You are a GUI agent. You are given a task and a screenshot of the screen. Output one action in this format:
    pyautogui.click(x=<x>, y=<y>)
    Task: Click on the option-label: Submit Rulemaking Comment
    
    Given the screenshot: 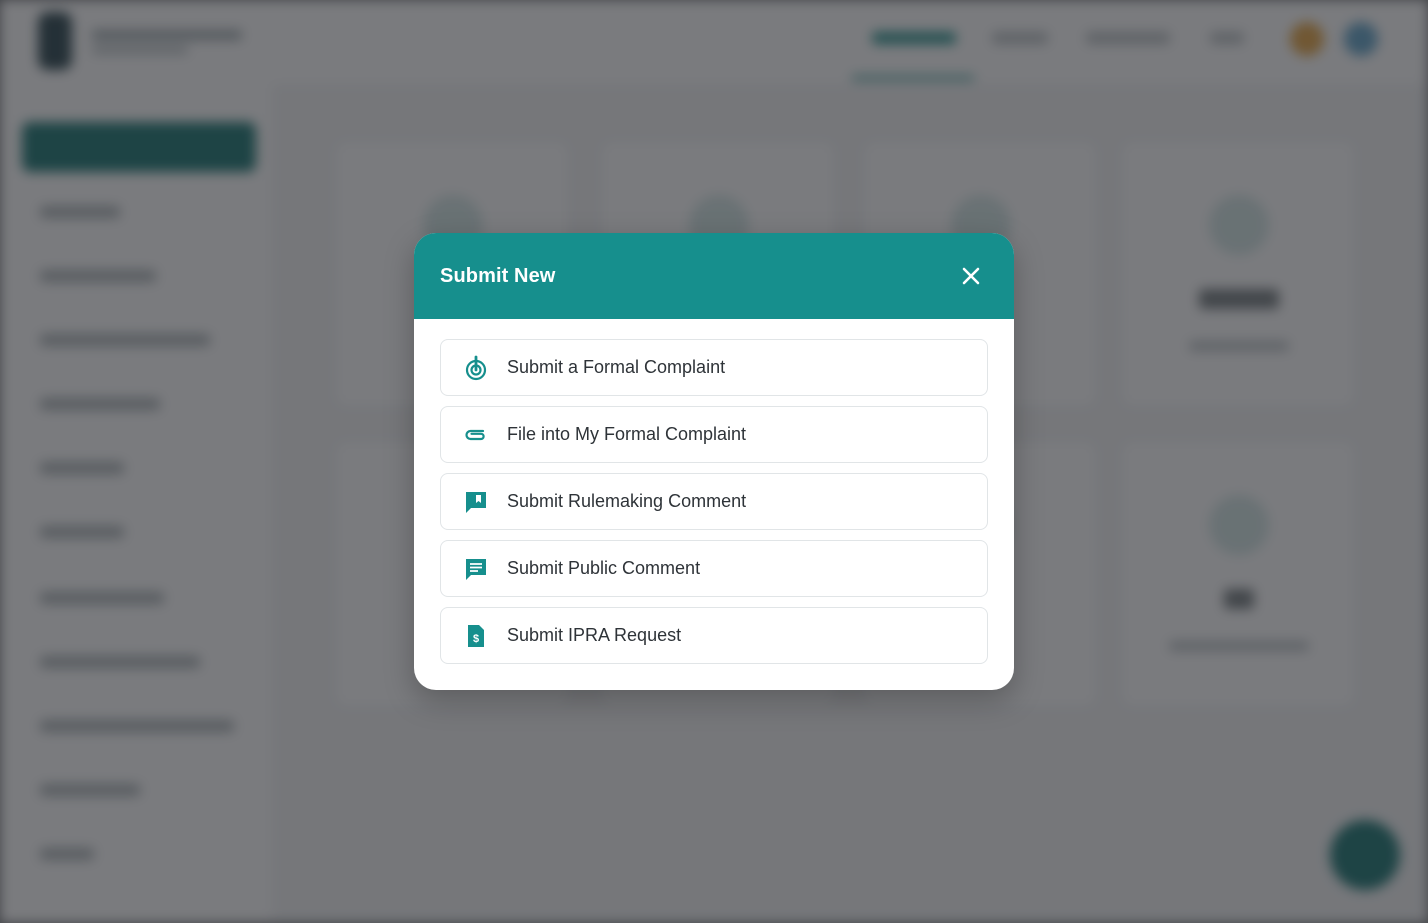 What is the action you would take?
    pyautogui.click(x=627, y=501)
    